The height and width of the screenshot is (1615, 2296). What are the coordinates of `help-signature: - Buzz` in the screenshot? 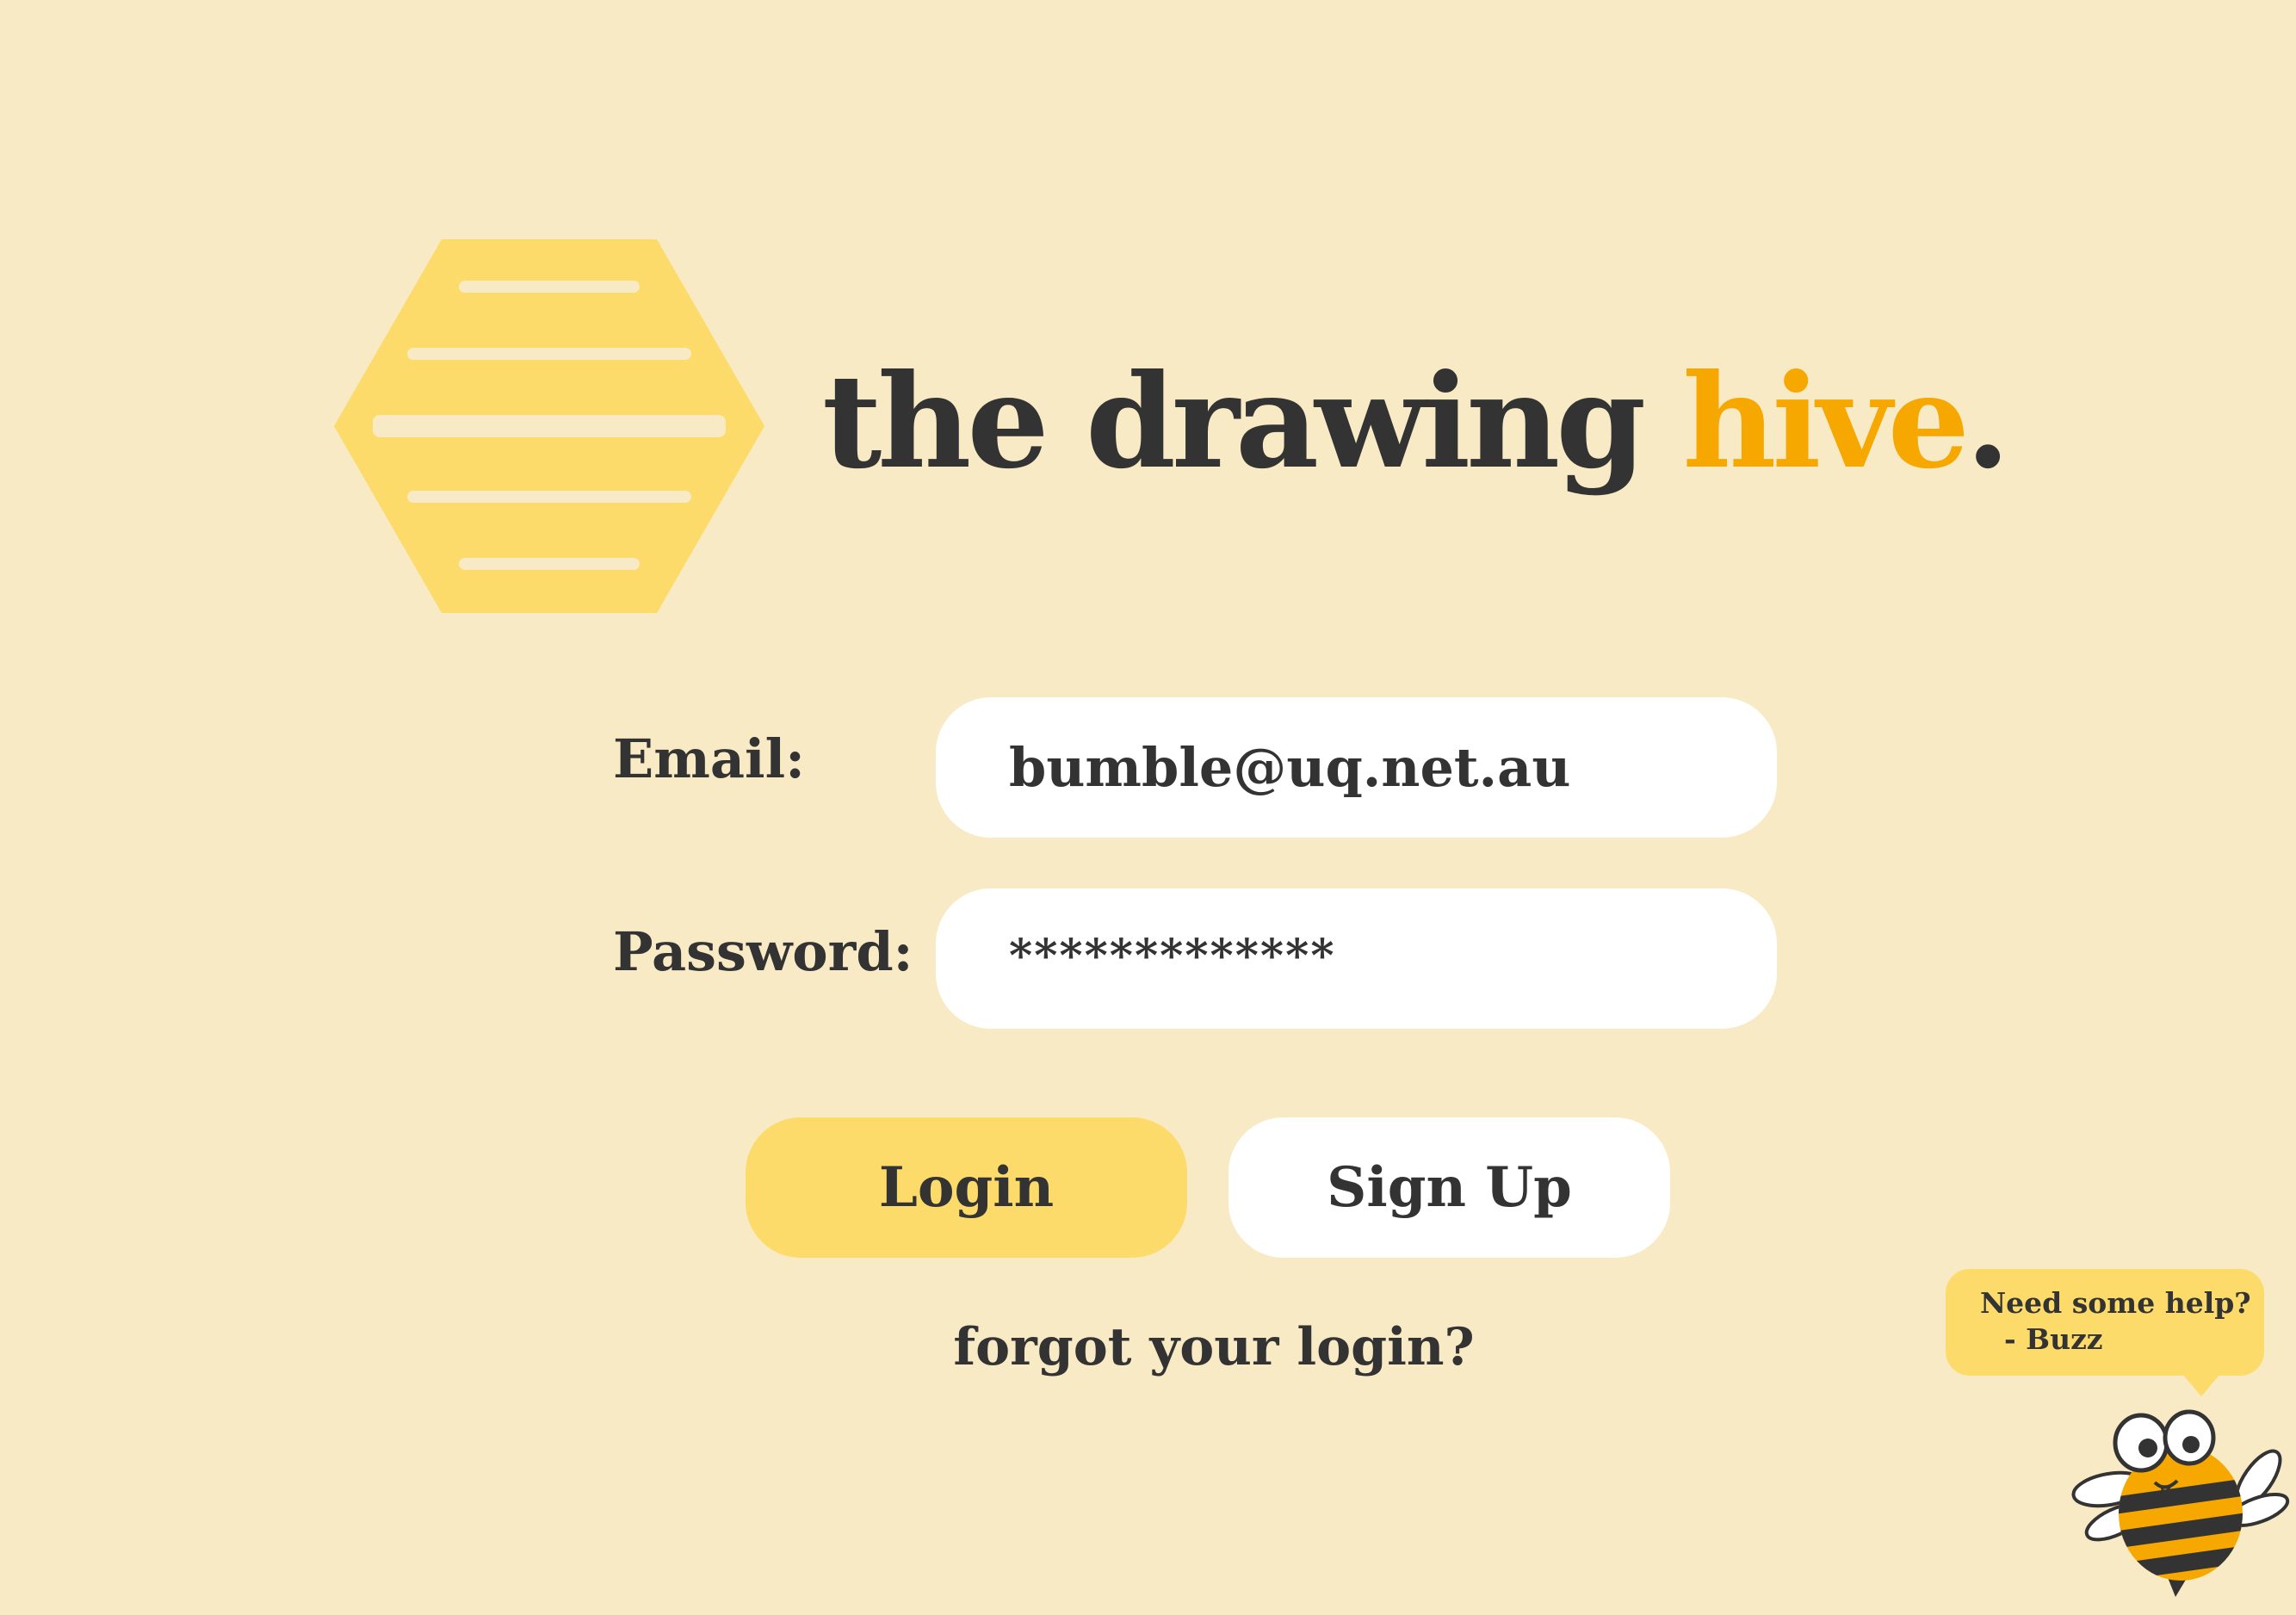 It's located at (2053, 1339).